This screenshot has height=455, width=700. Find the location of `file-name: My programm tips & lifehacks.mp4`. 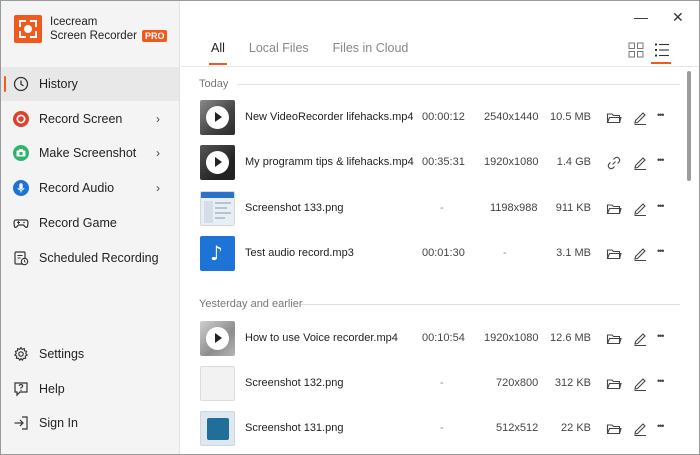

file-name: My programm tips & lifehacks.mp4 is located at coordinates (329, 162).